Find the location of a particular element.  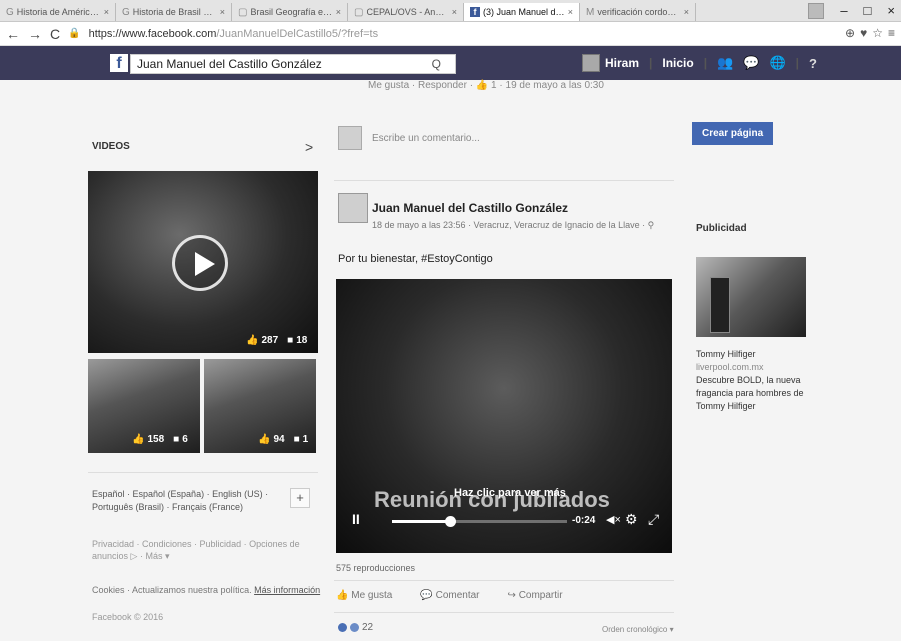

maximize-button: □ is located at coordinates (868, 11).